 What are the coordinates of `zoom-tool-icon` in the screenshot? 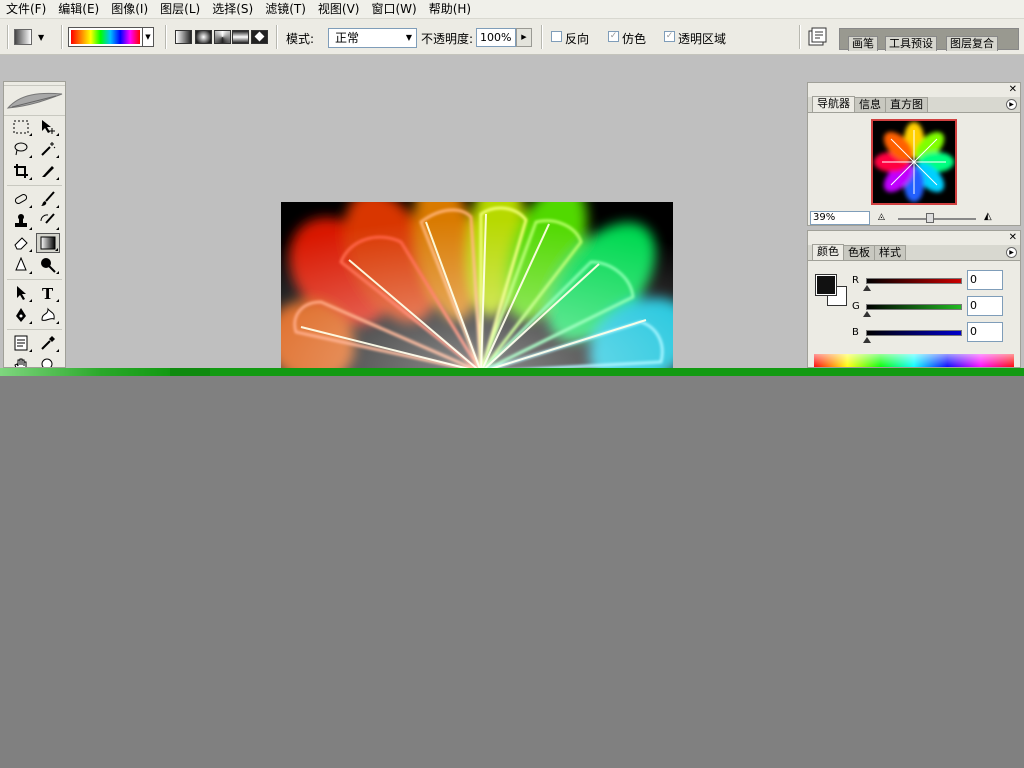 It's located at (48, 361).